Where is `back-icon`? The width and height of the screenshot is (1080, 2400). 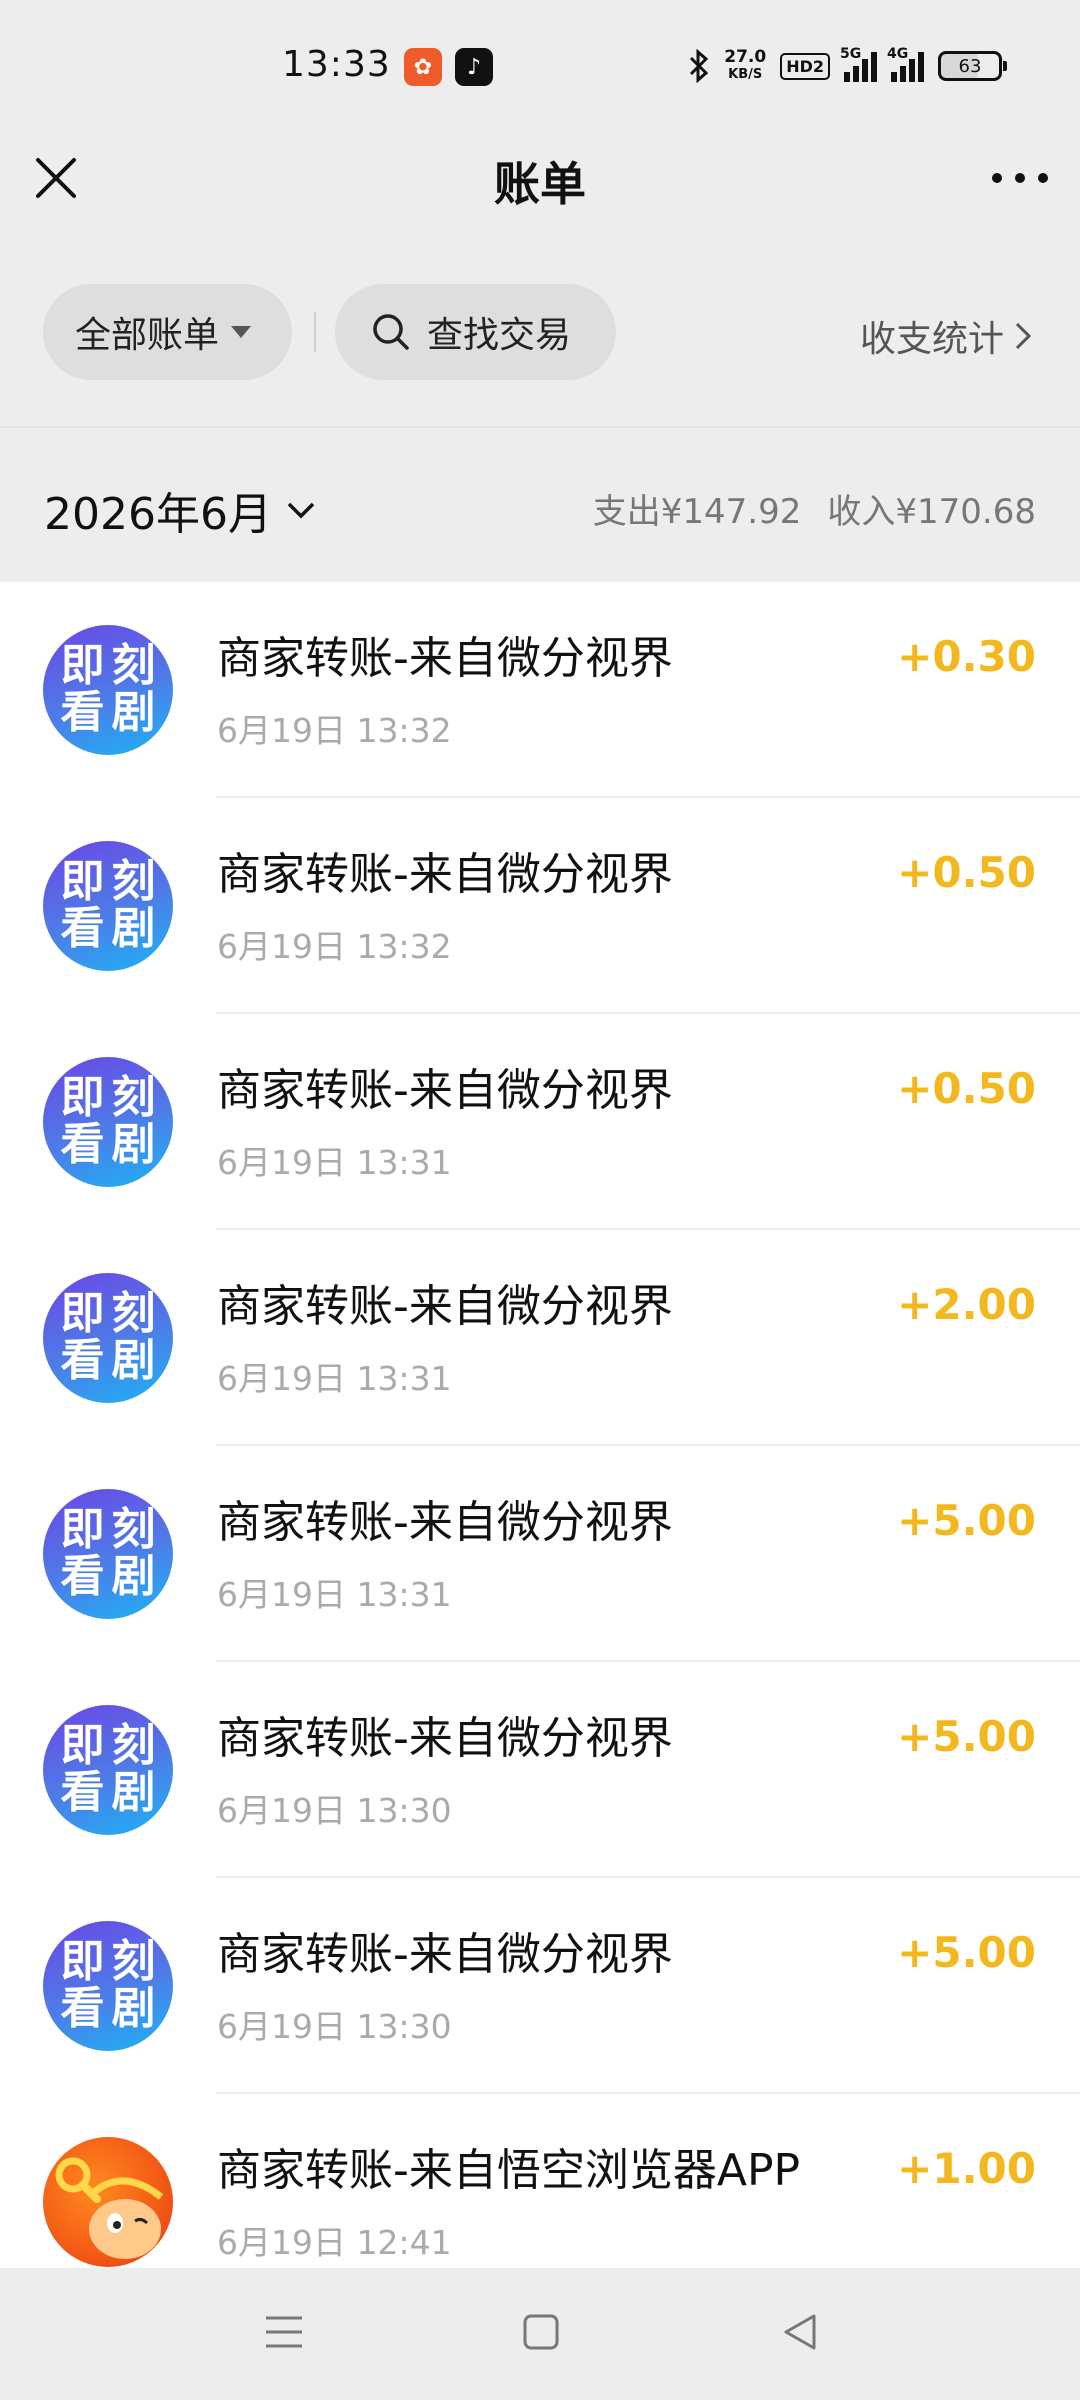 back-icon is located at coordinates (800, 2332).